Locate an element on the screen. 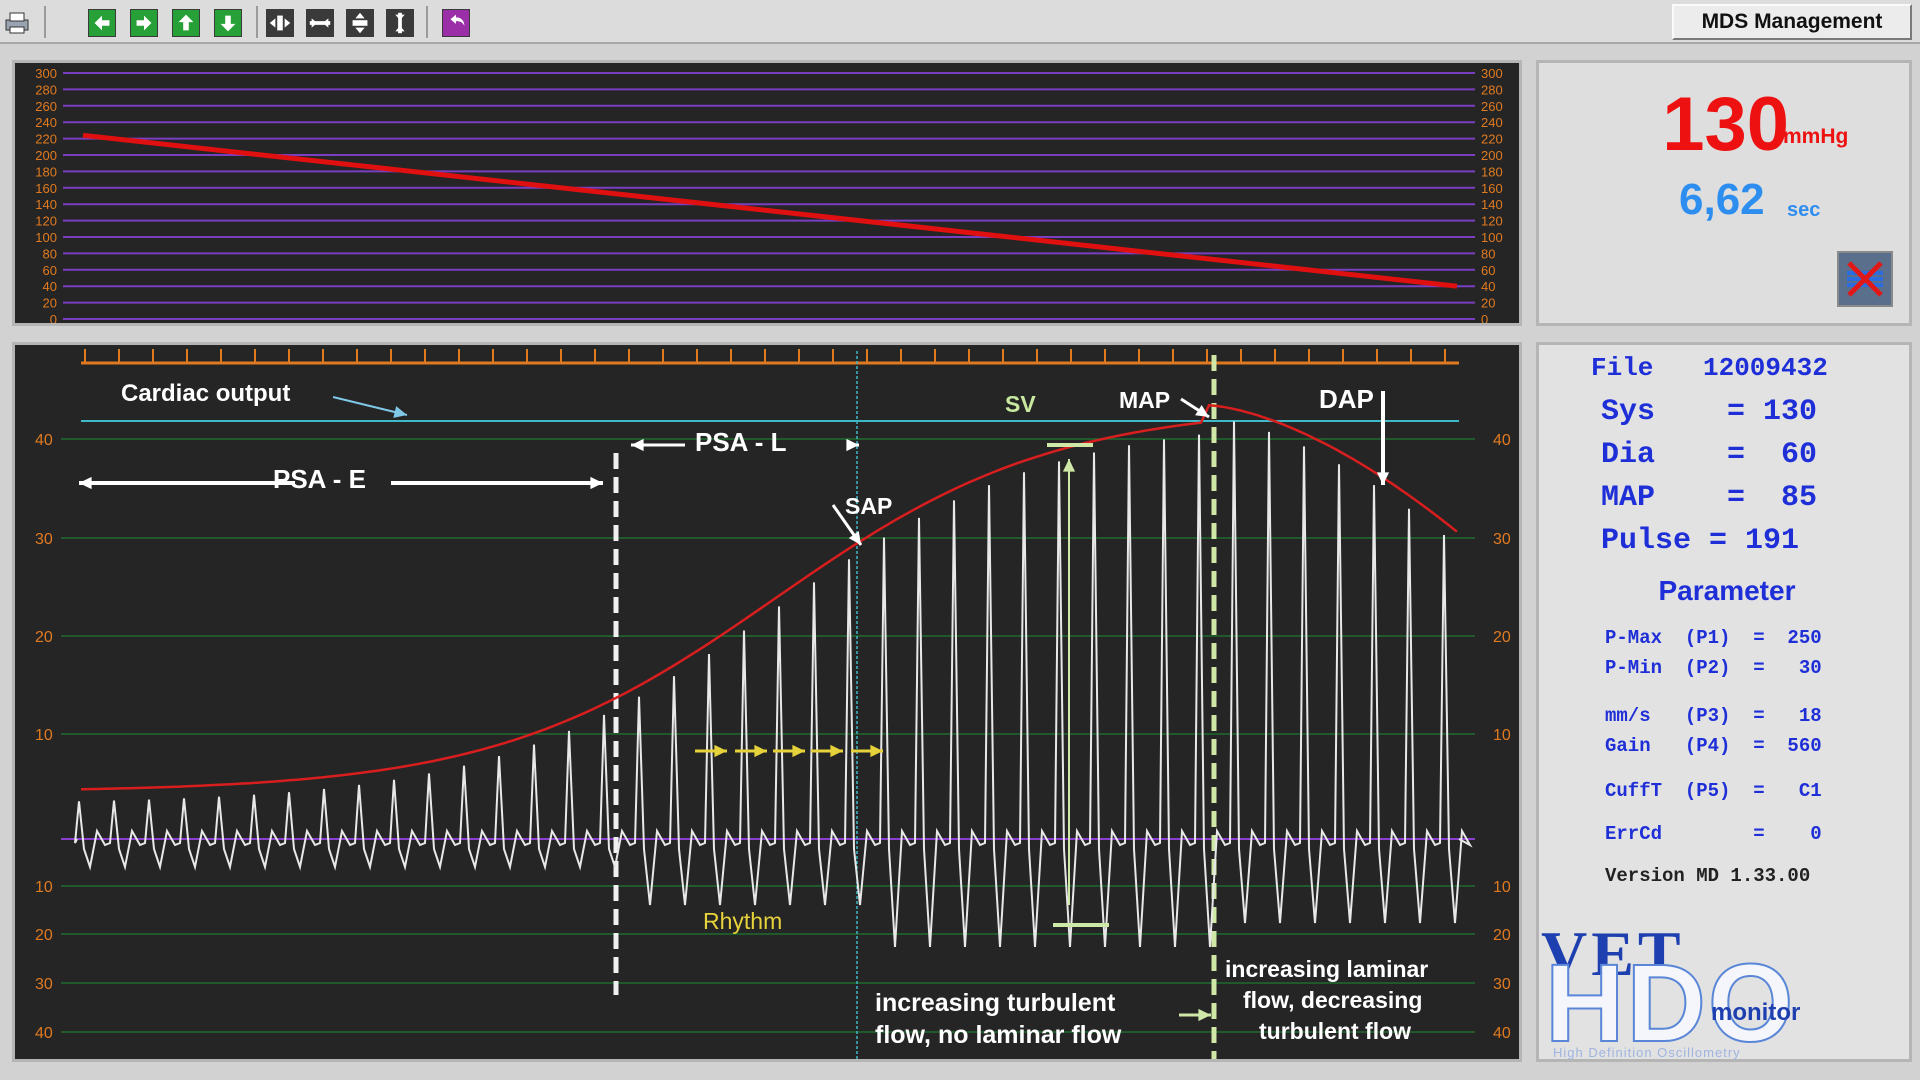 The width and height of the screenshot is (1920, 1080). param-pmax: P-Max (P1) = 250 is located at coordinates (1713, 638).